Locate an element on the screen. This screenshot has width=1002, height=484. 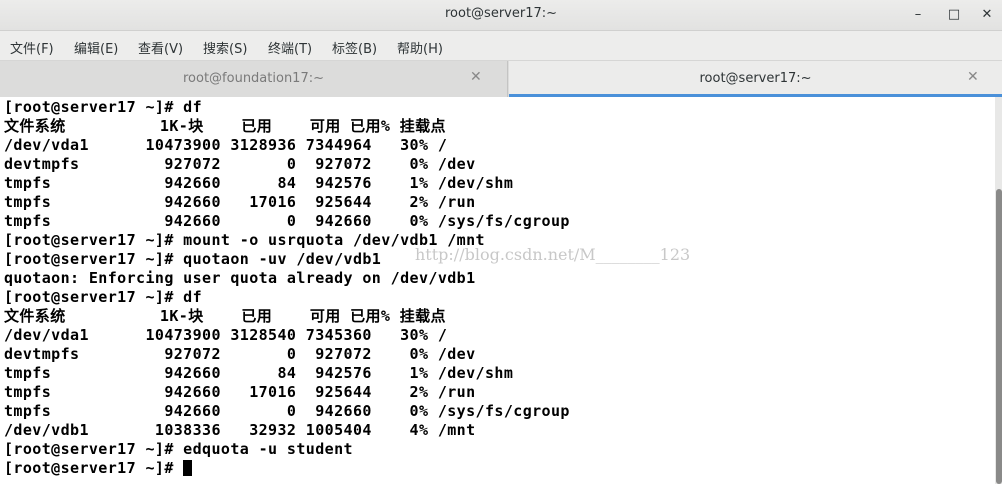
terminal-prompt-line: [root@server17 ~]# is located at coordinates (287, 468).